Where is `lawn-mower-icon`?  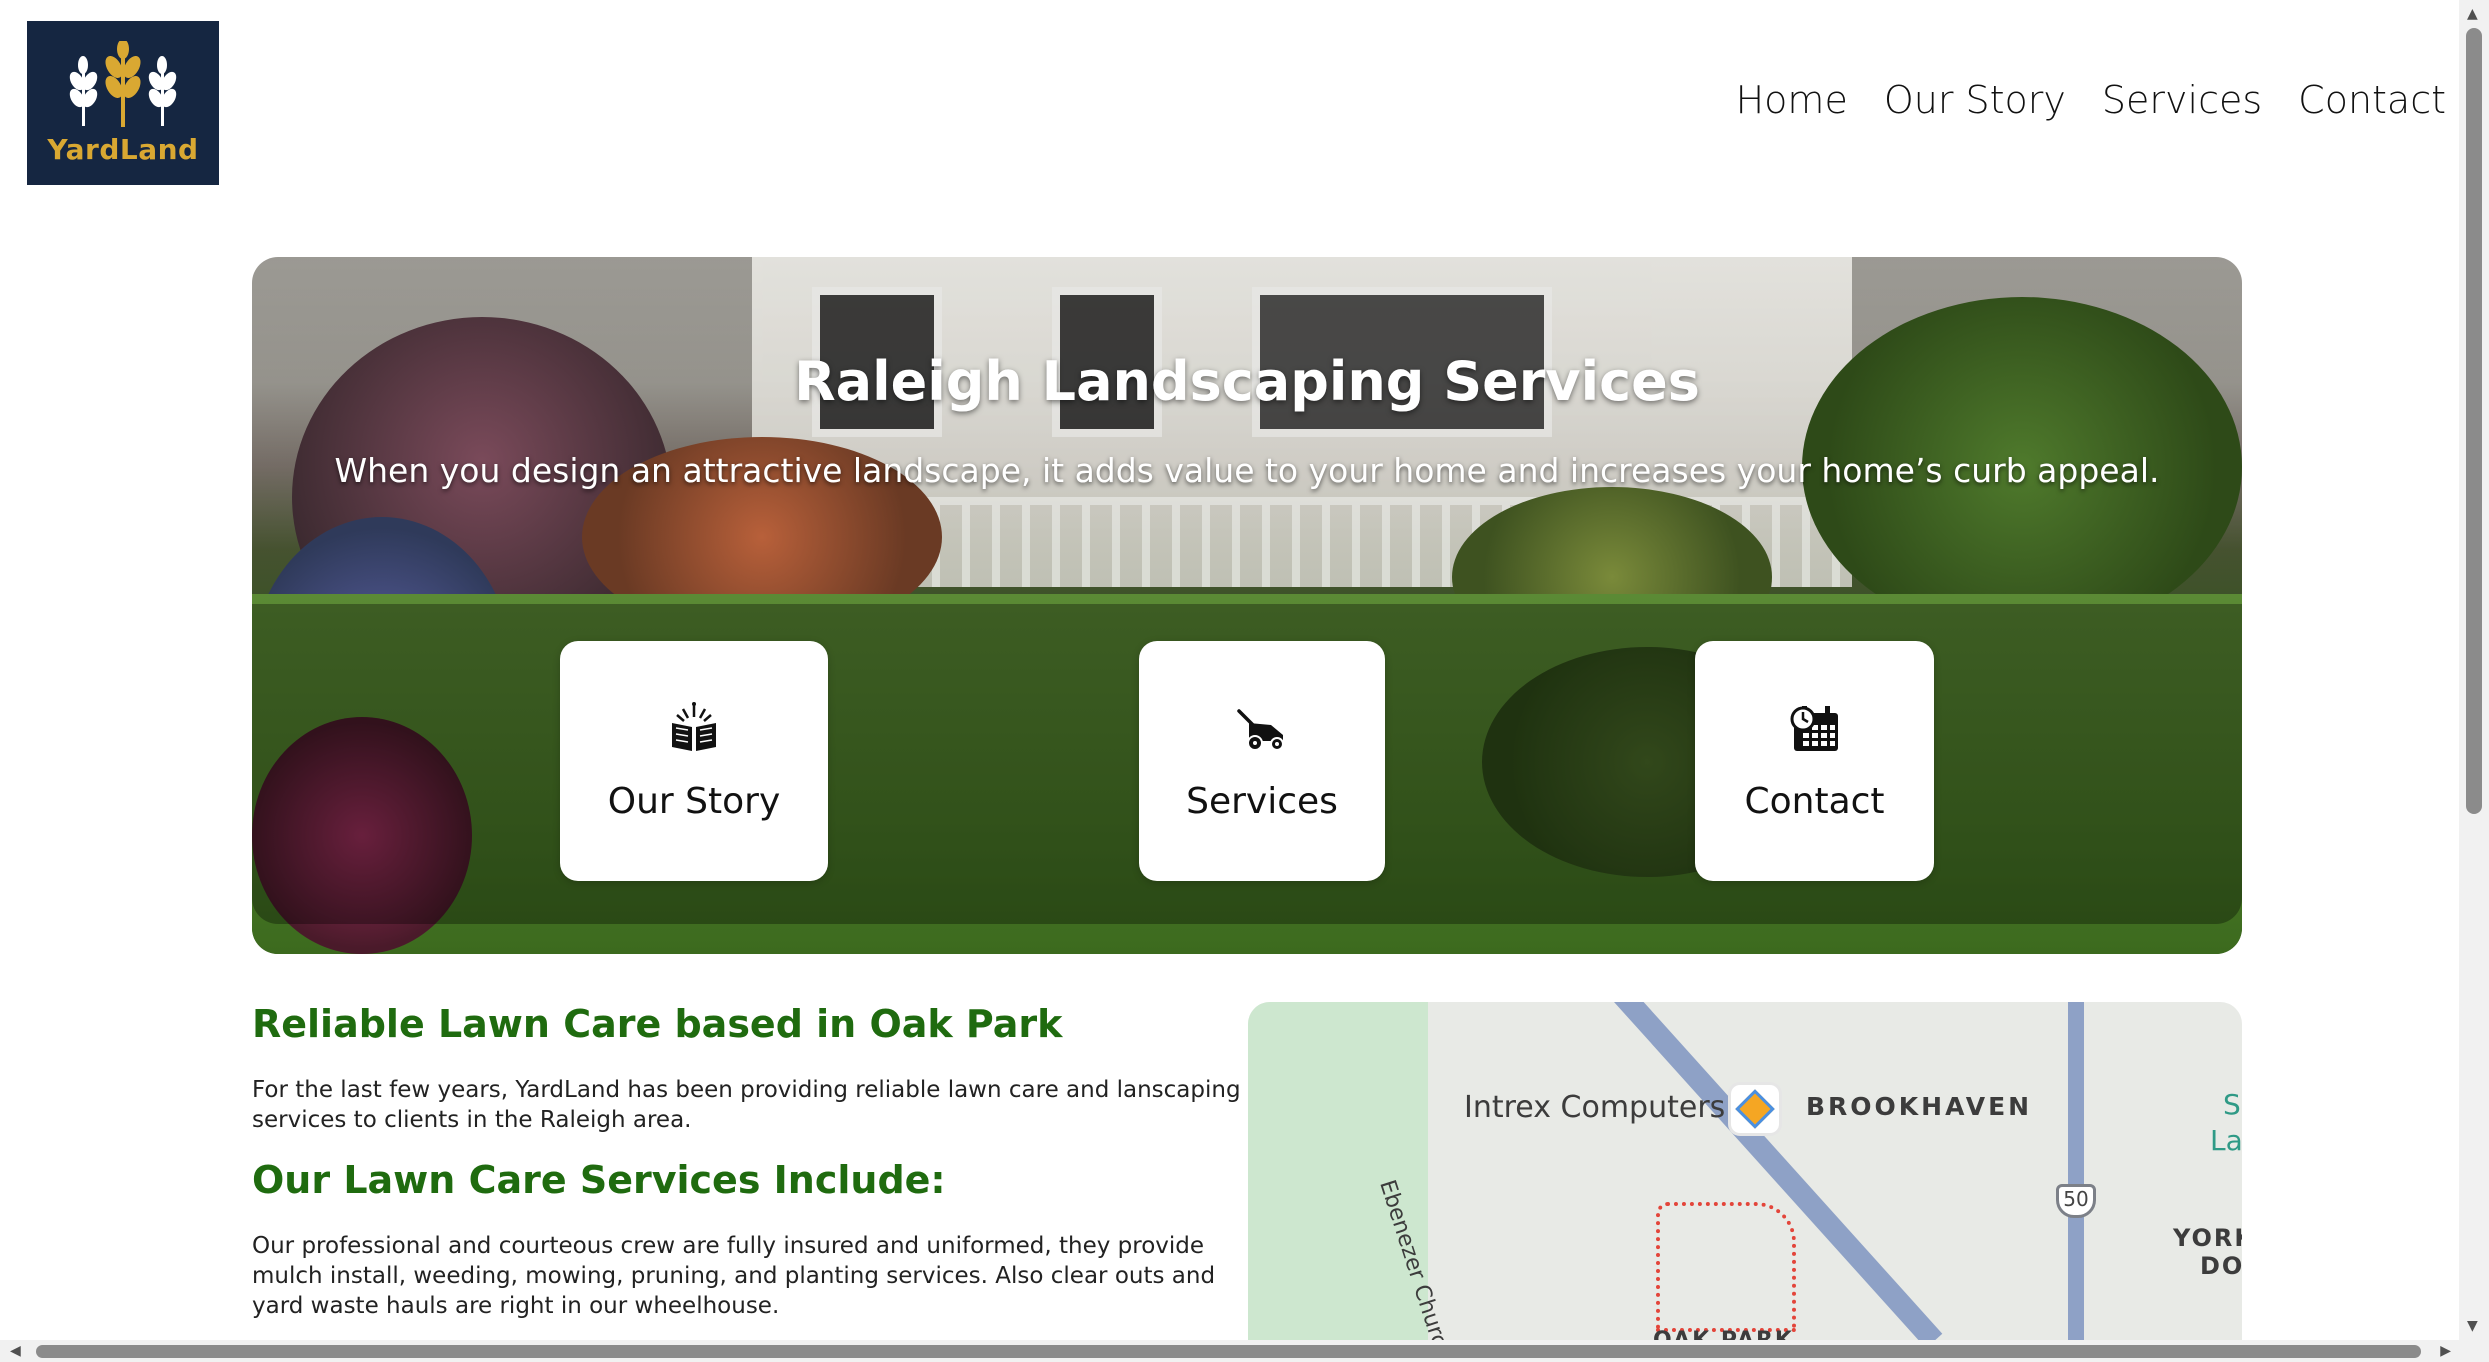 lawn-mower-icon is located at coordinates (1260, 729).